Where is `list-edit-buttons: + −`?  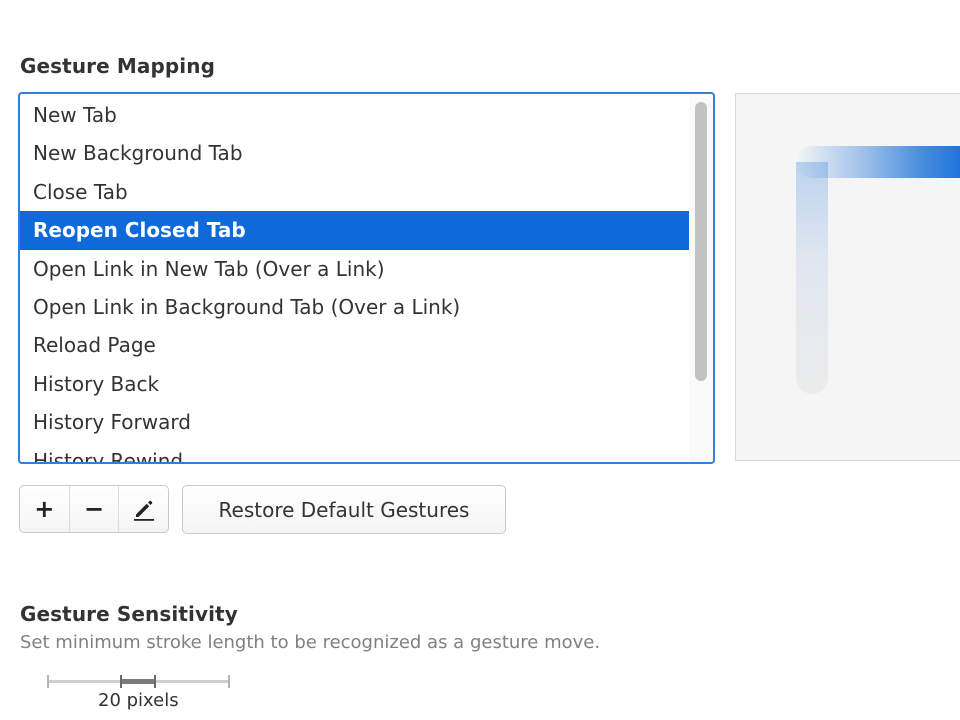 list-edit-buttons: + − is located at coordinates (94, 509).